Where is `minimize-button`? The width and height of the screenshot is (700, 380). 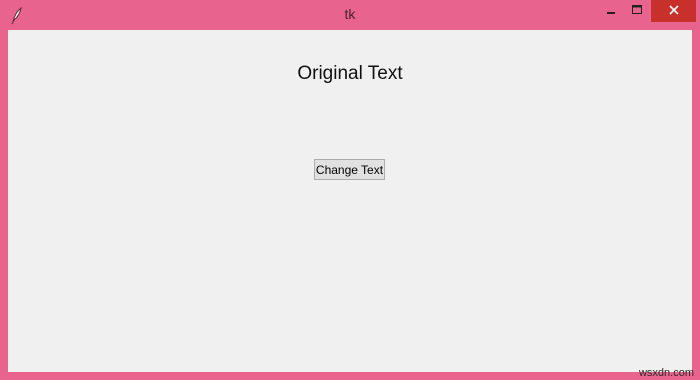 minimize-button is located at coordinates (611, 11).